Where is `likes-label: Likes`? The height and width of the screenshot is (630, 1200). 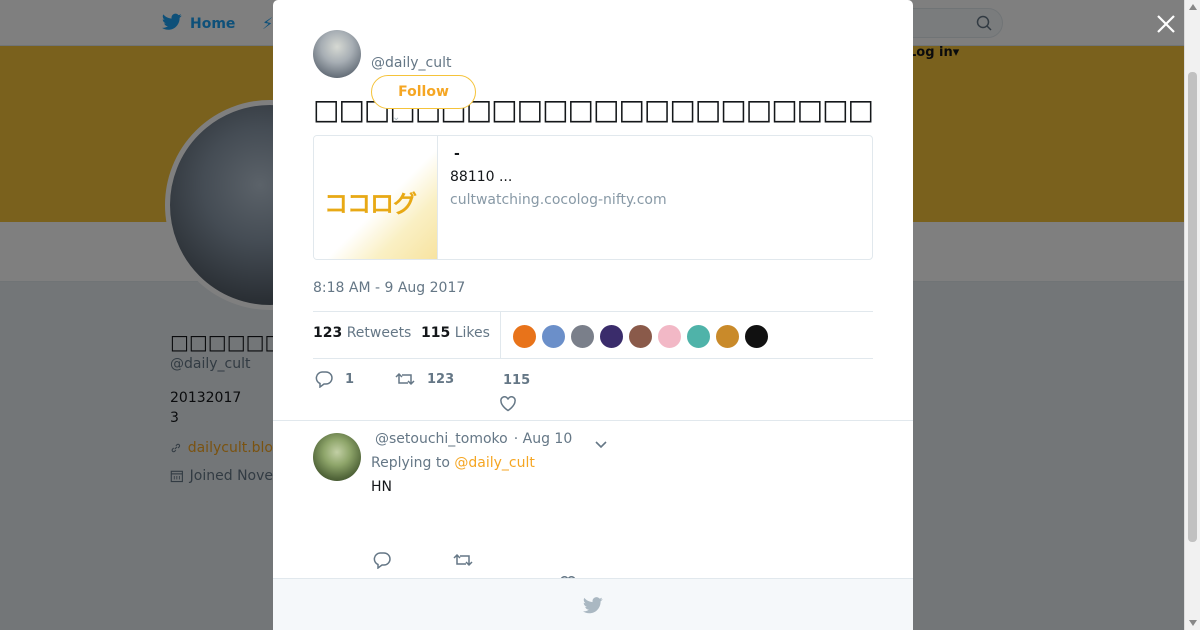
likes-label: Likes is located at coordinates (472, 333).